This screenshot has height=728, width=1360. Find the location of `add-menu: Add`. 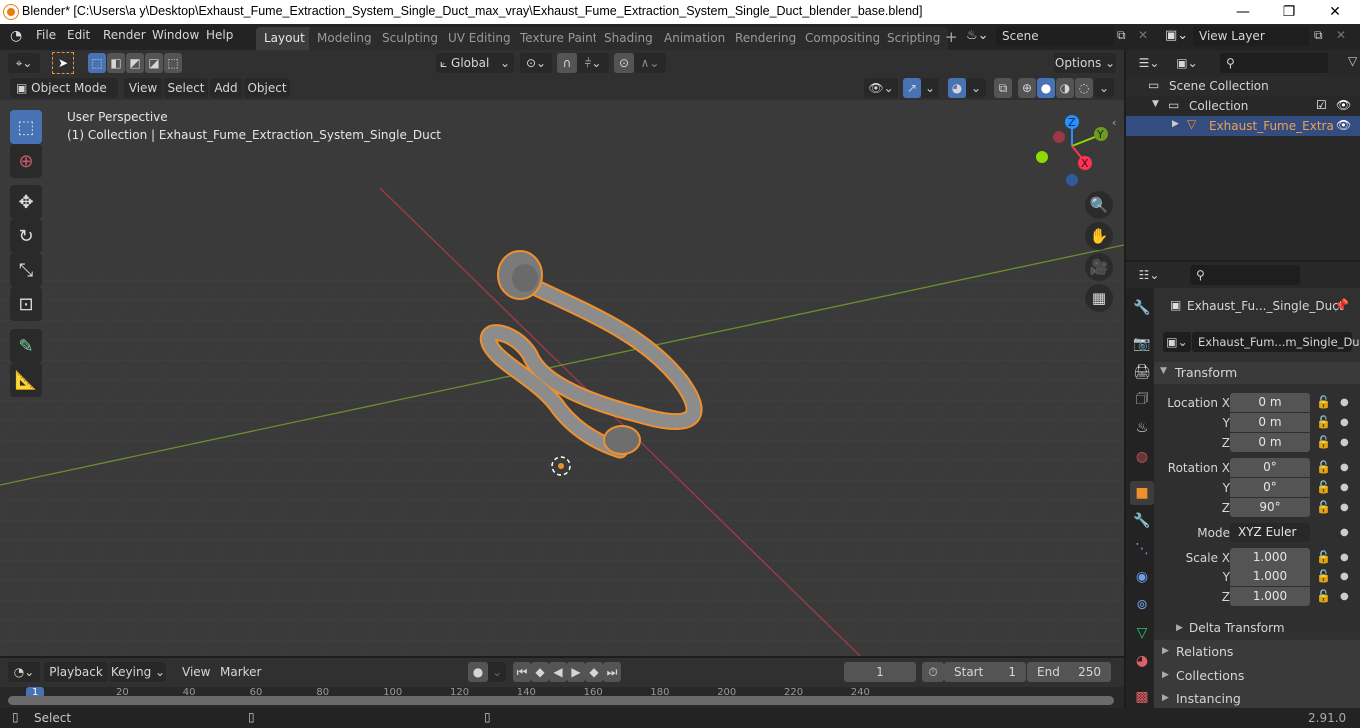

add-menu: Add is located at coordinates (226, 88).